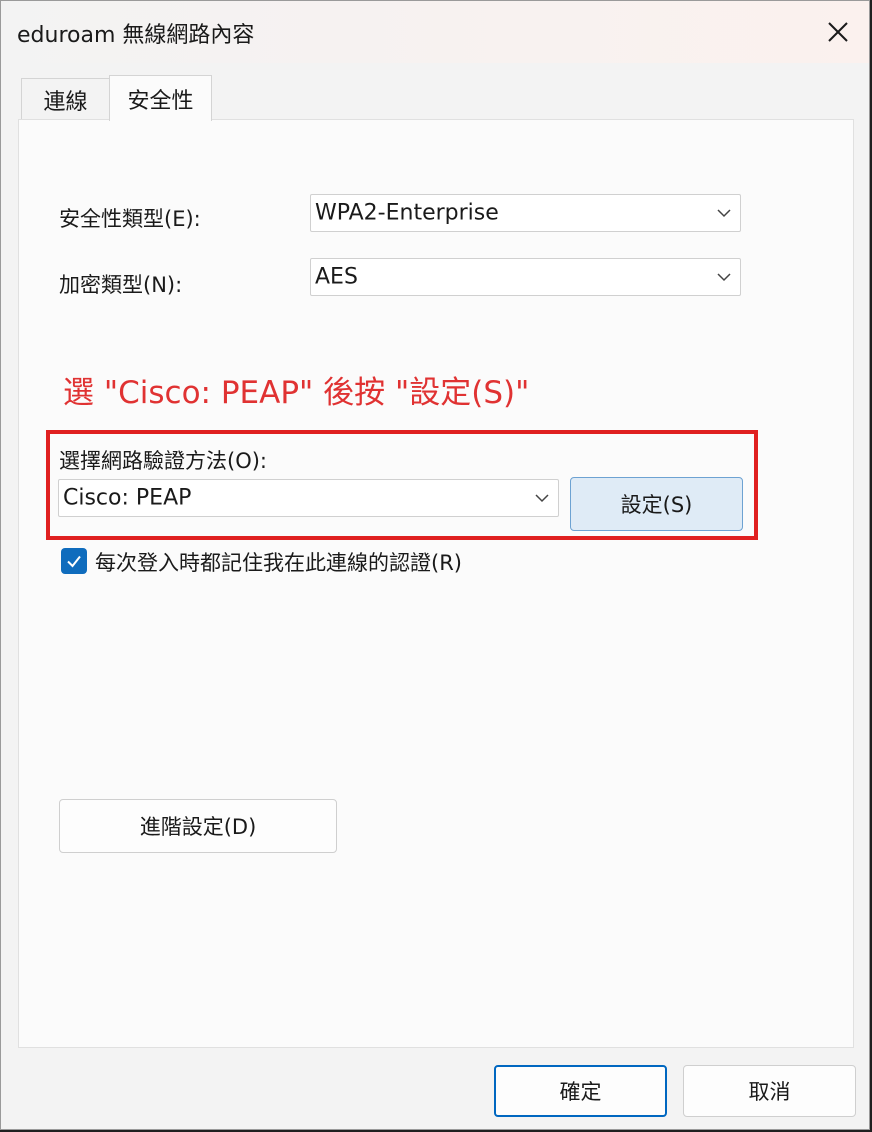  Describe the element at coordinates (407, 213) in the screenshot. I see `security-type-value: WPA2-Enterprise` at that location.